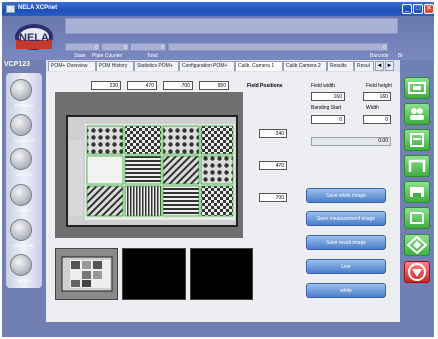 The image size is (438, 339). I want to click on stop-glyph, so click(417, 272).